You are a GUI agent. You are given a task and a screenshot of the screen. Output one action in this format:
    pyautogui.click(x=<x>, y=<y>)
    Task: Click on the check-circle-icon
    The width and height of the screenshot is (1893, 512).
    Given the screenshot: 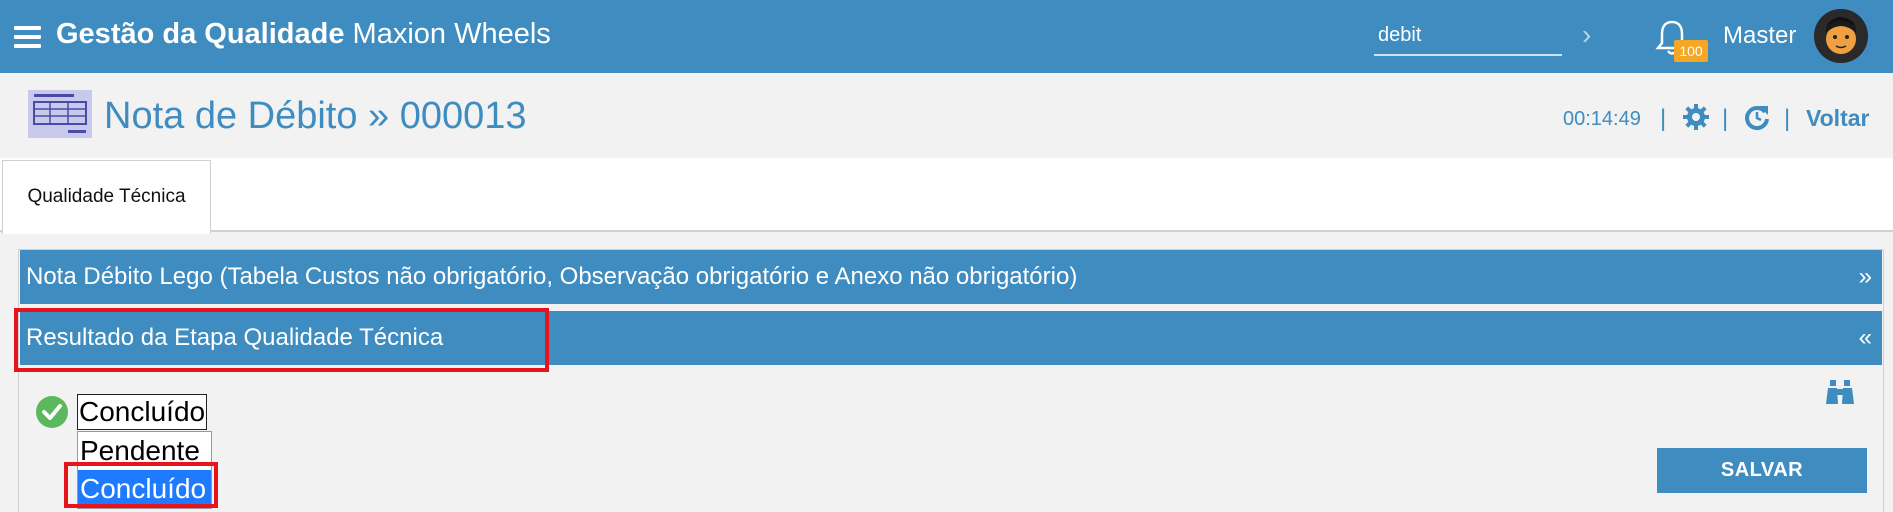 What is the action you would take?
    pyautogui.click(x=52, y=412)
    